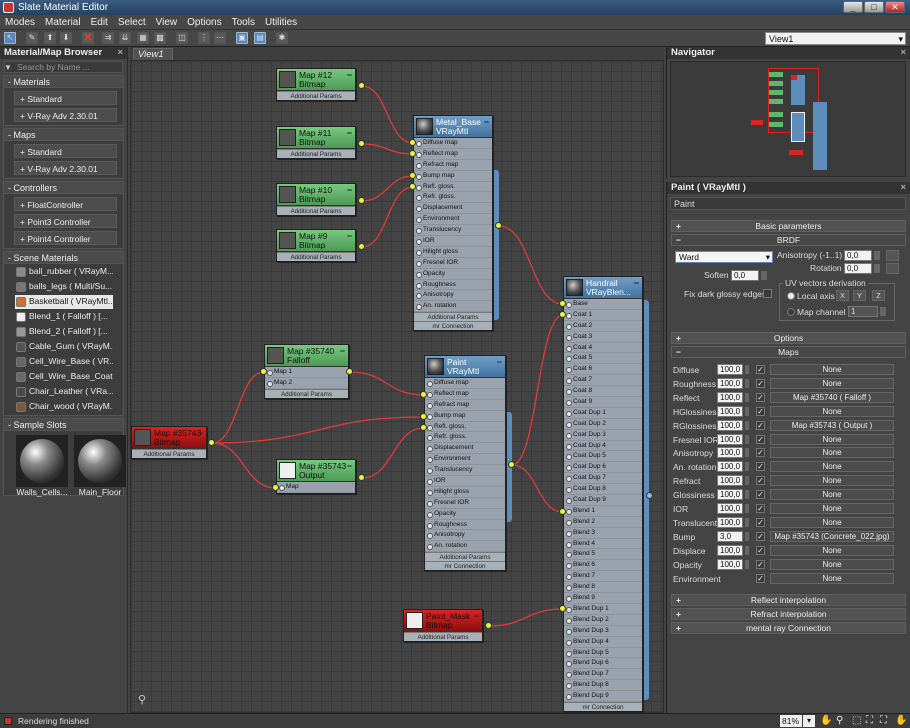 Image resolution: width=910 pixels, height=728 pixels. I want to click on soften-input: 0,0, so click(745, 275).